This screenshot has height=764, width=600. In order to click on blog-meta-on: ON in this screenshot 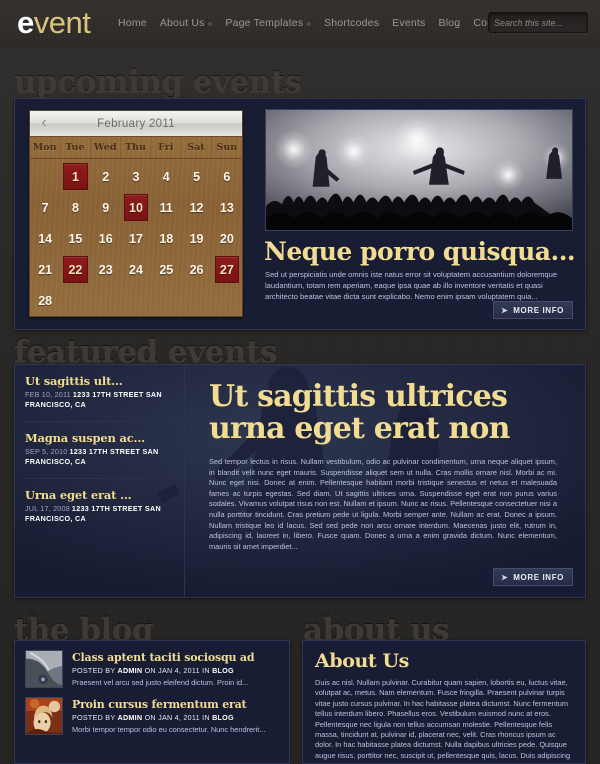, I will do `click(150, 717)`.